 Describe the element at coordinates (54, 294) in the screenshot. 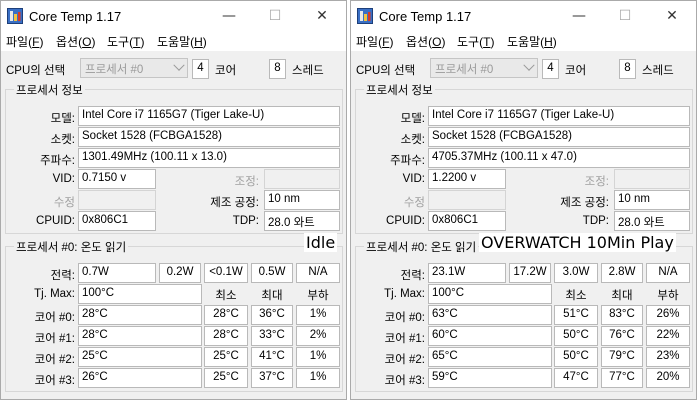

I see `tjmax-label: Tj. Max:` at that location.